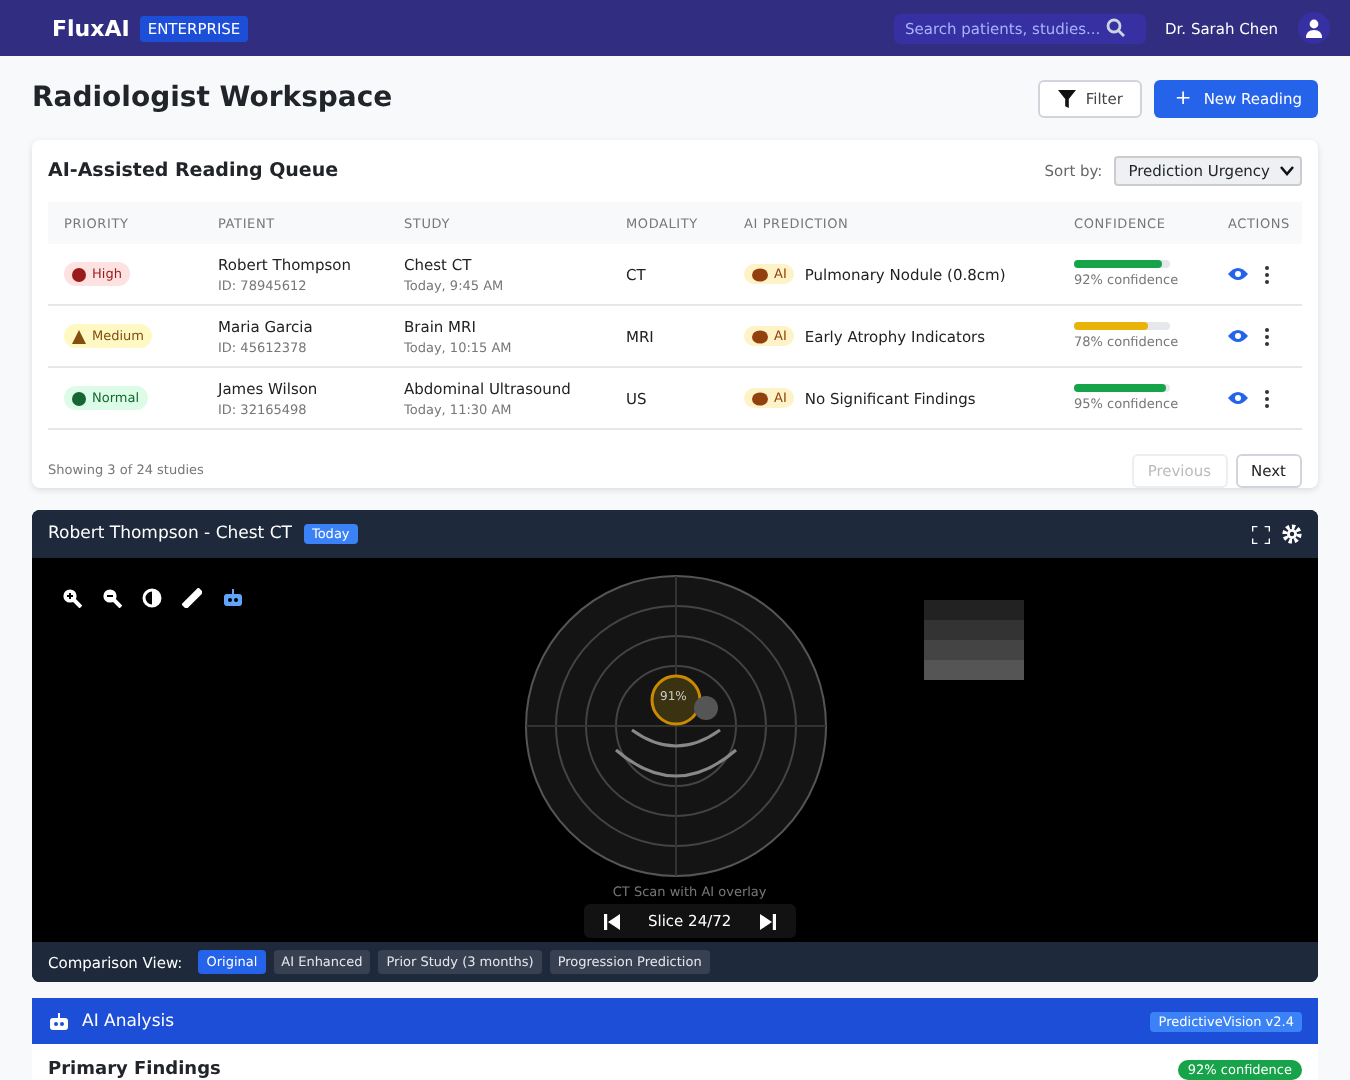  I want to click on search-icon, so click(1115, 28).